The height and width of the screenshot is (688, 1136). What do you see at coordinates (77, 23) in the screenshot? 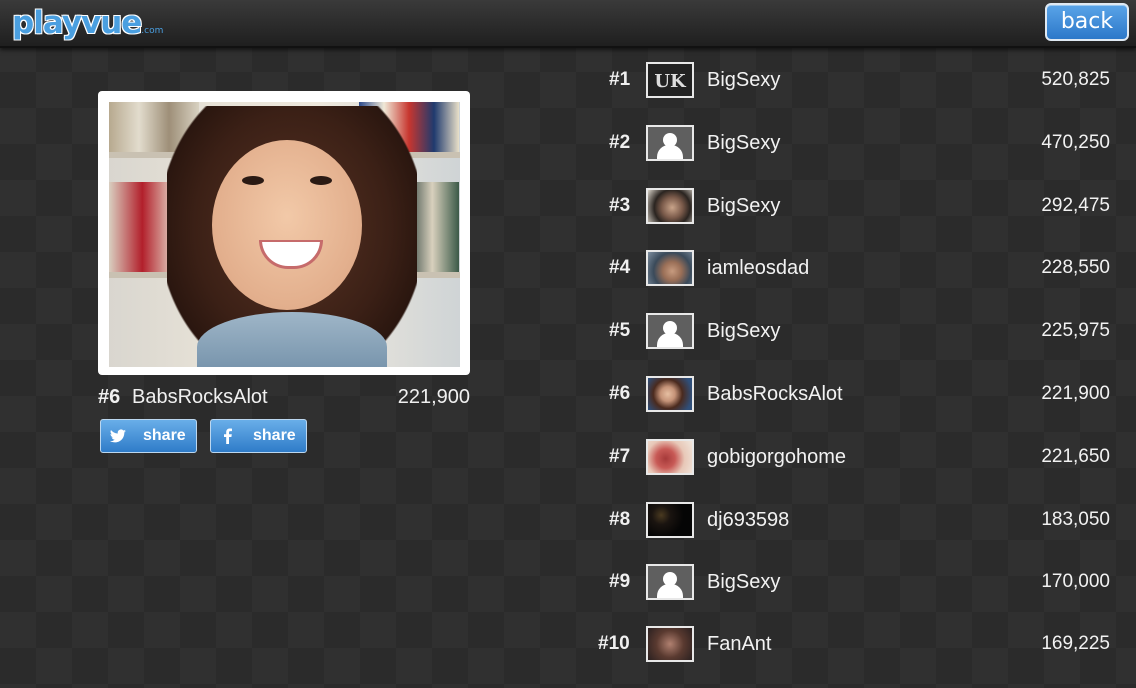
I see `logo-text: playvue` at bounding box center [77, 23].